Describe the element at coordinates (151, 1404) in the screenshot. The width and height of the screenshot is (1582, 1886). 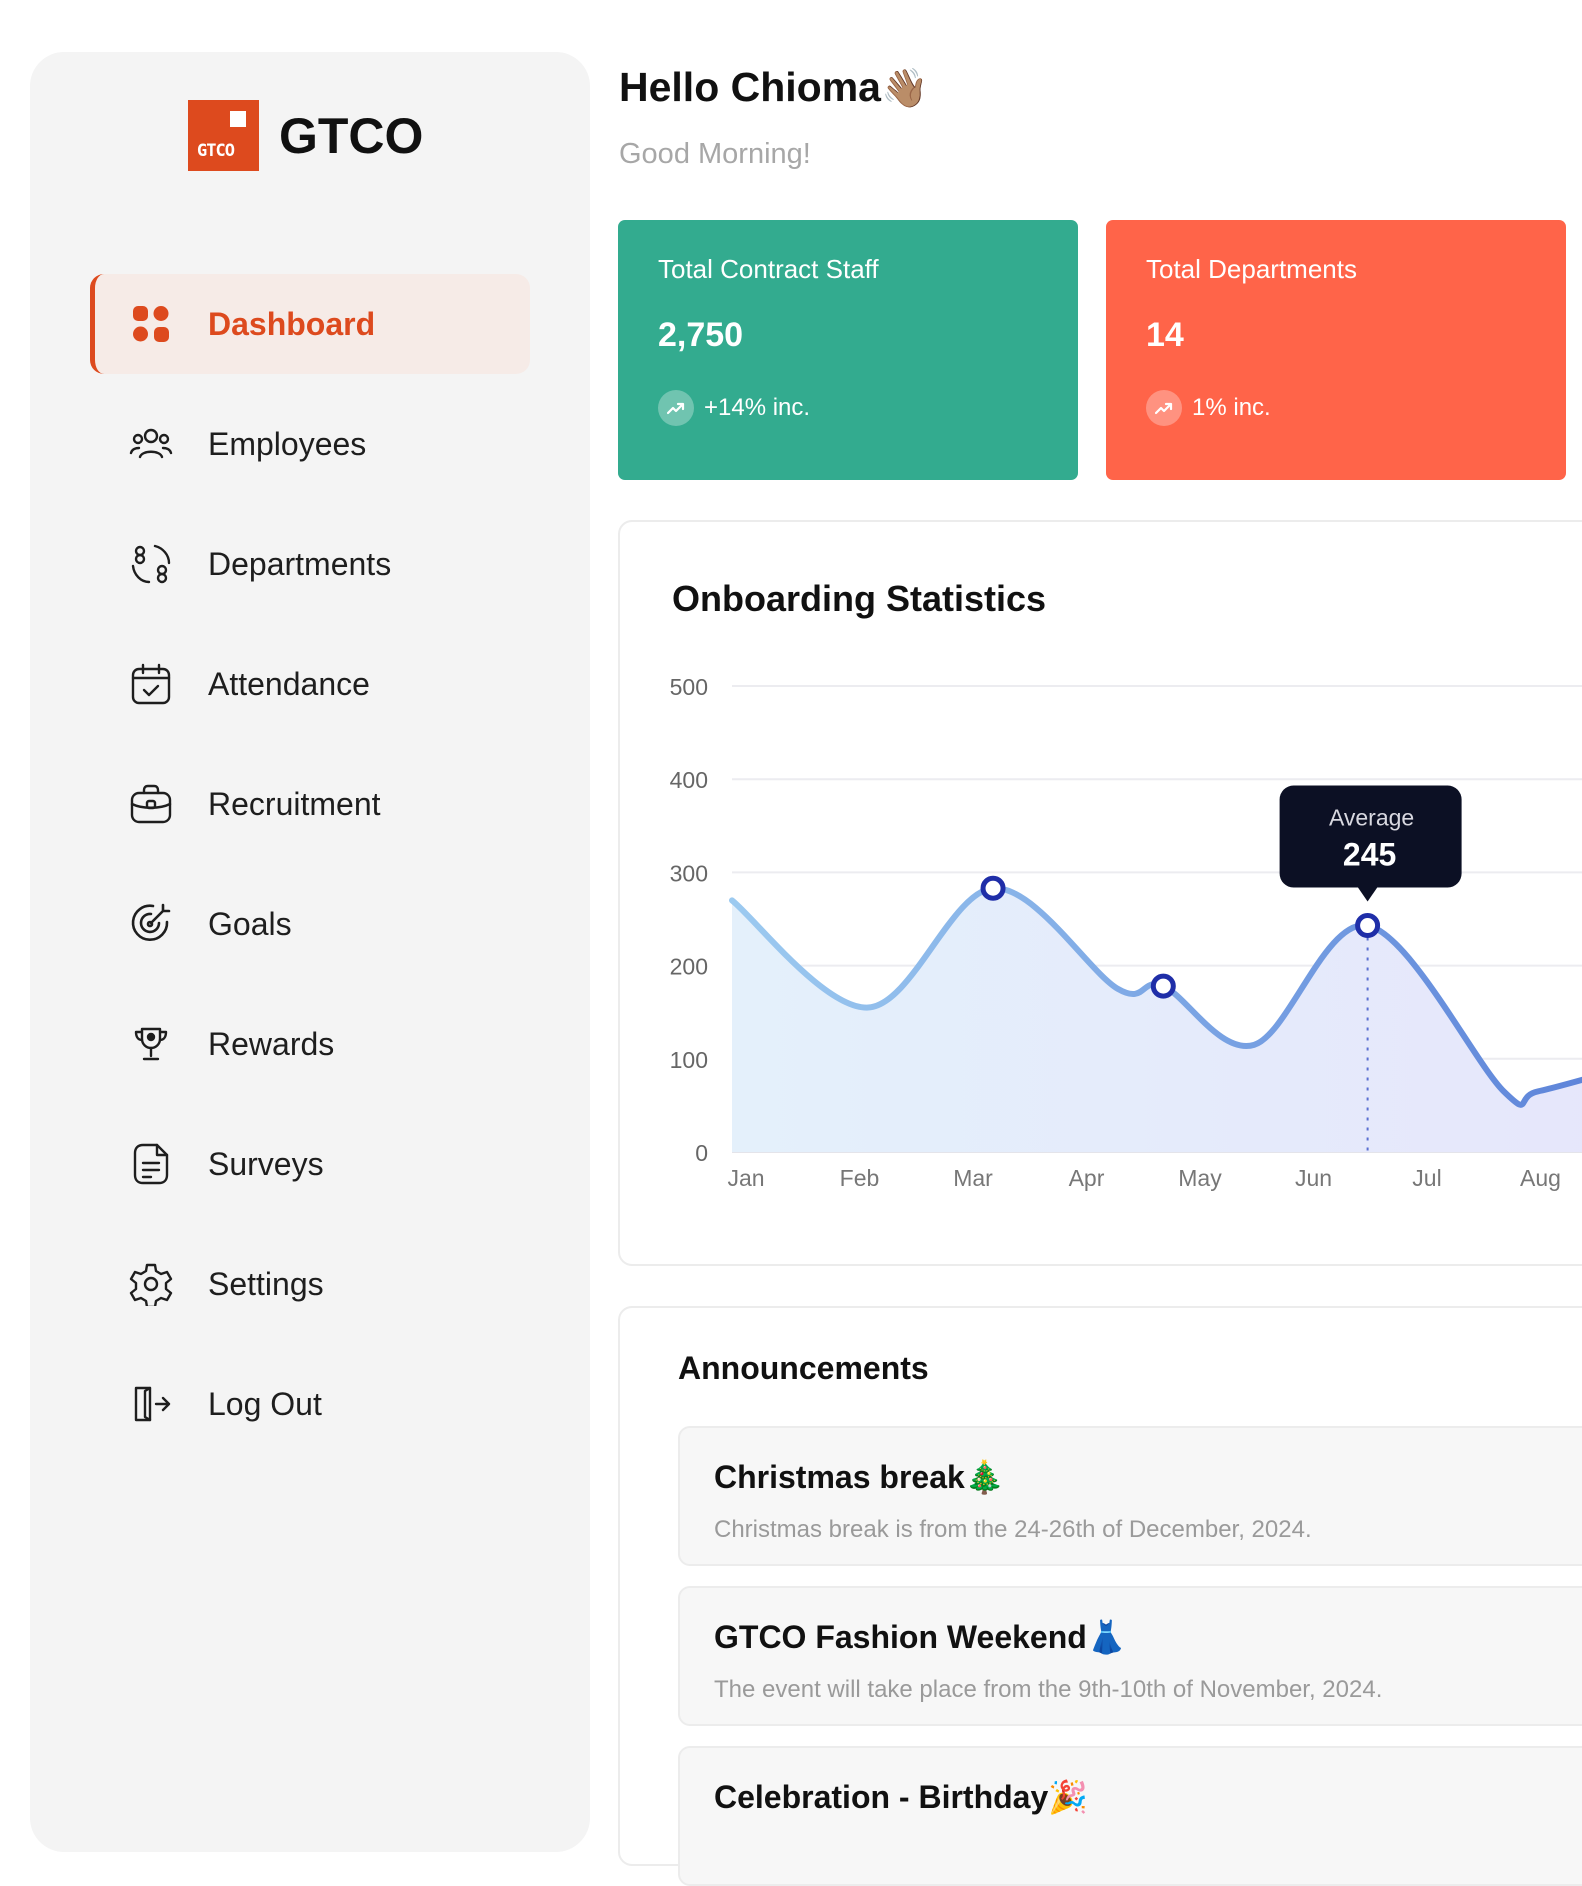
I see `logout-icon` at that location.